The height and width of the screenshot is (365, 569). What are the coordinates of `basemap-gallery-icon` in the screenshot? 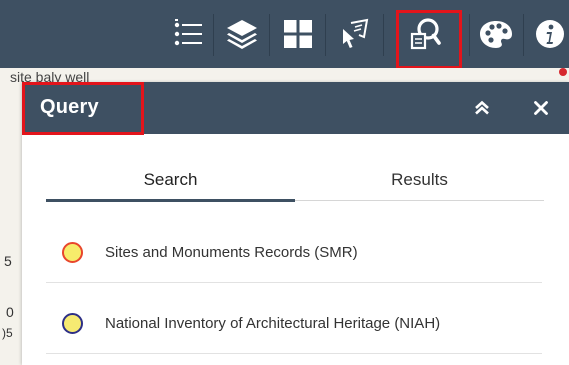 It's located at (298, 34).